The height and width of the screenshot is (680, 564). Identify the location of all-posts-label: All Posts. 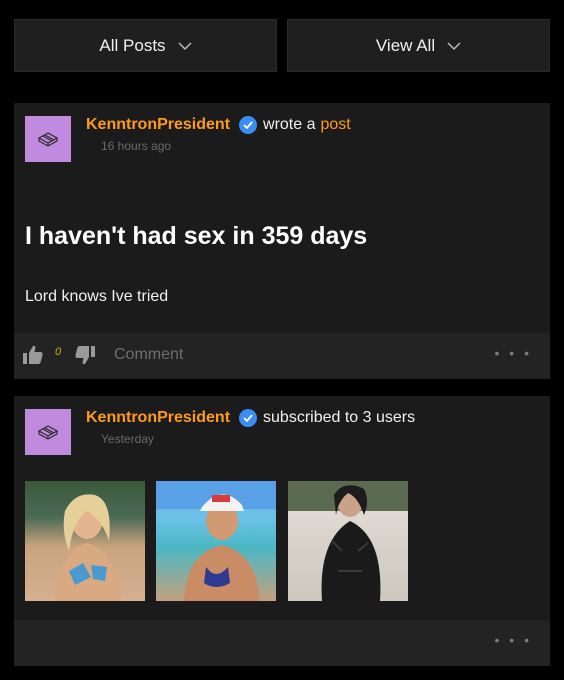
(132, 45).